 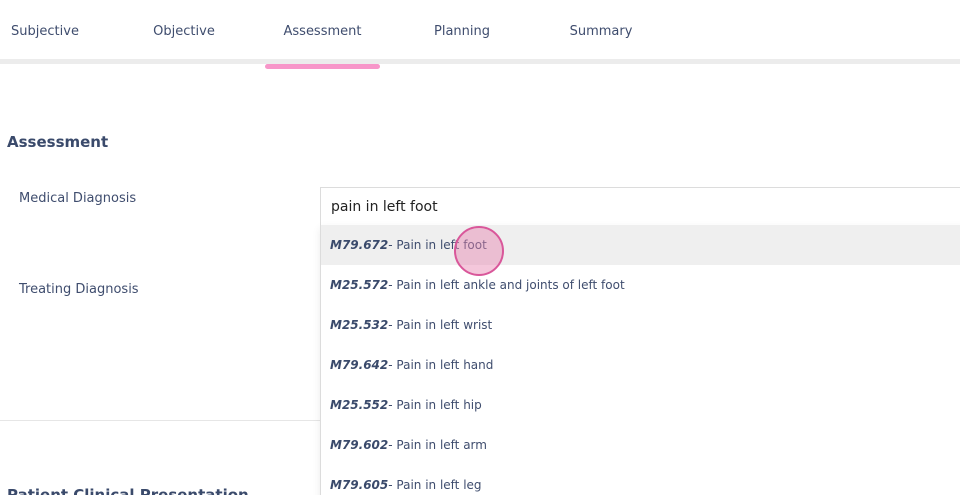 What do you see at coordinates (359, 245) in the screenshot?
I see `diagnosis-code: M79.672` at bounding box center [359, 245].